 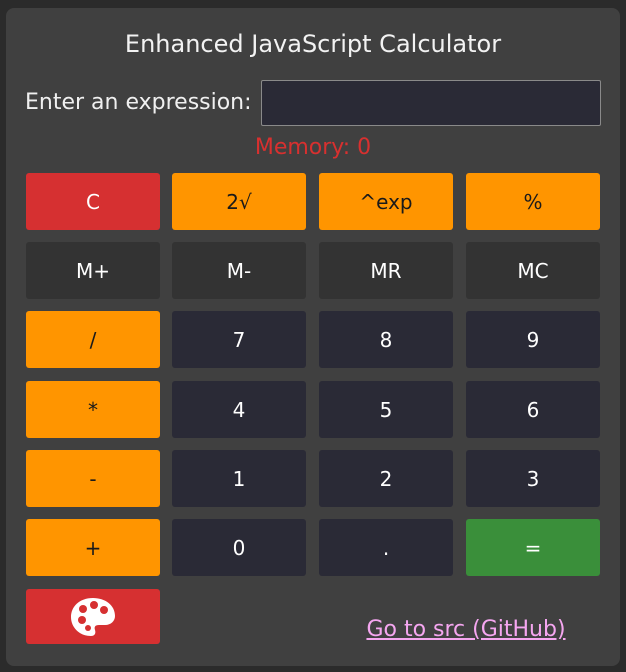 What do you see at coordinates (239, 409) in the screenshot?
I see `digit-4-button: 4` at bounding box center [239, 409].